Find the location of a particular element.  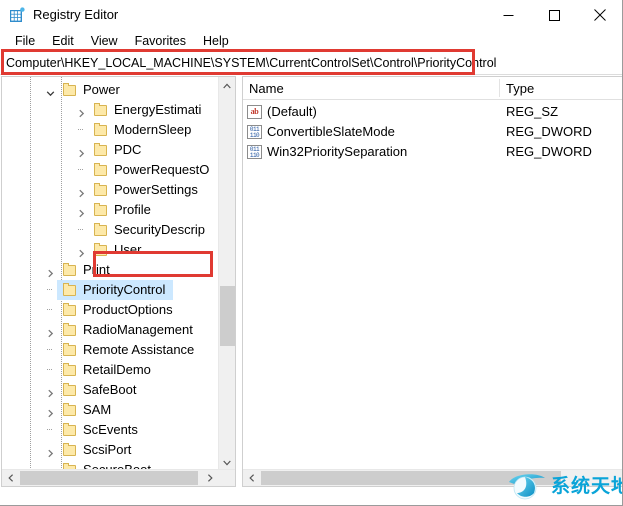

value-name: ConvertibleSlateMode is located at coordinates (331, 131).